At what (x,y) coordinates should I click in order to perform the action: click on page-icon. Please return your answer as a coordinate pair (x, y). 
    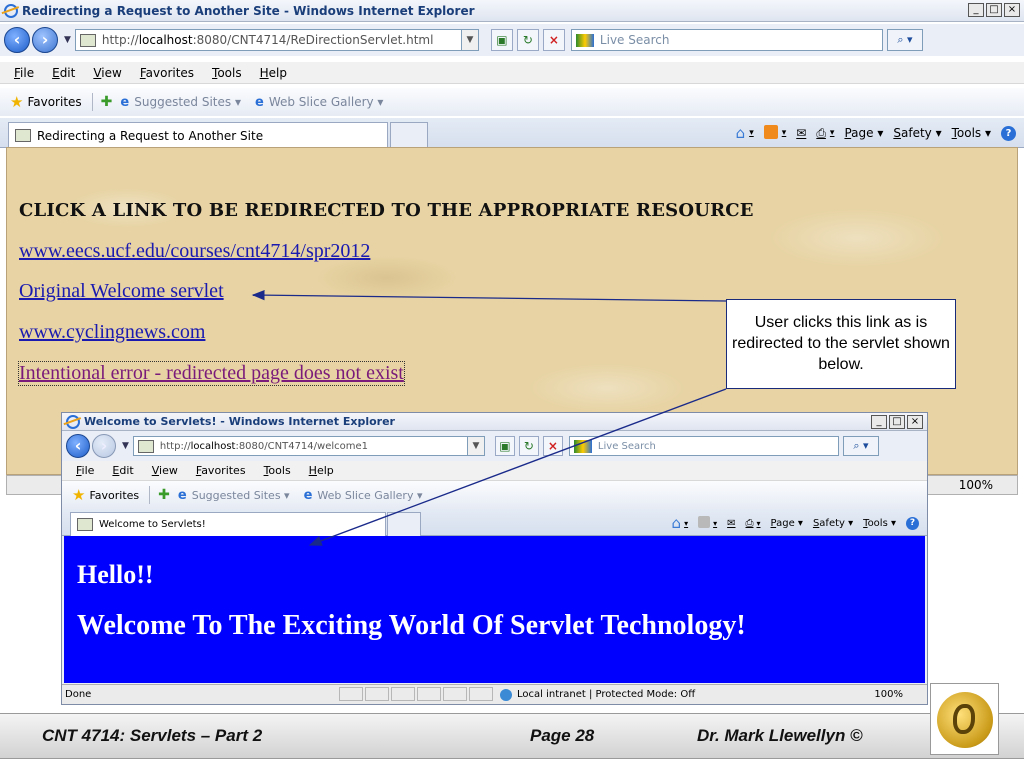
    Looking at the image, I should click on (87, 40).